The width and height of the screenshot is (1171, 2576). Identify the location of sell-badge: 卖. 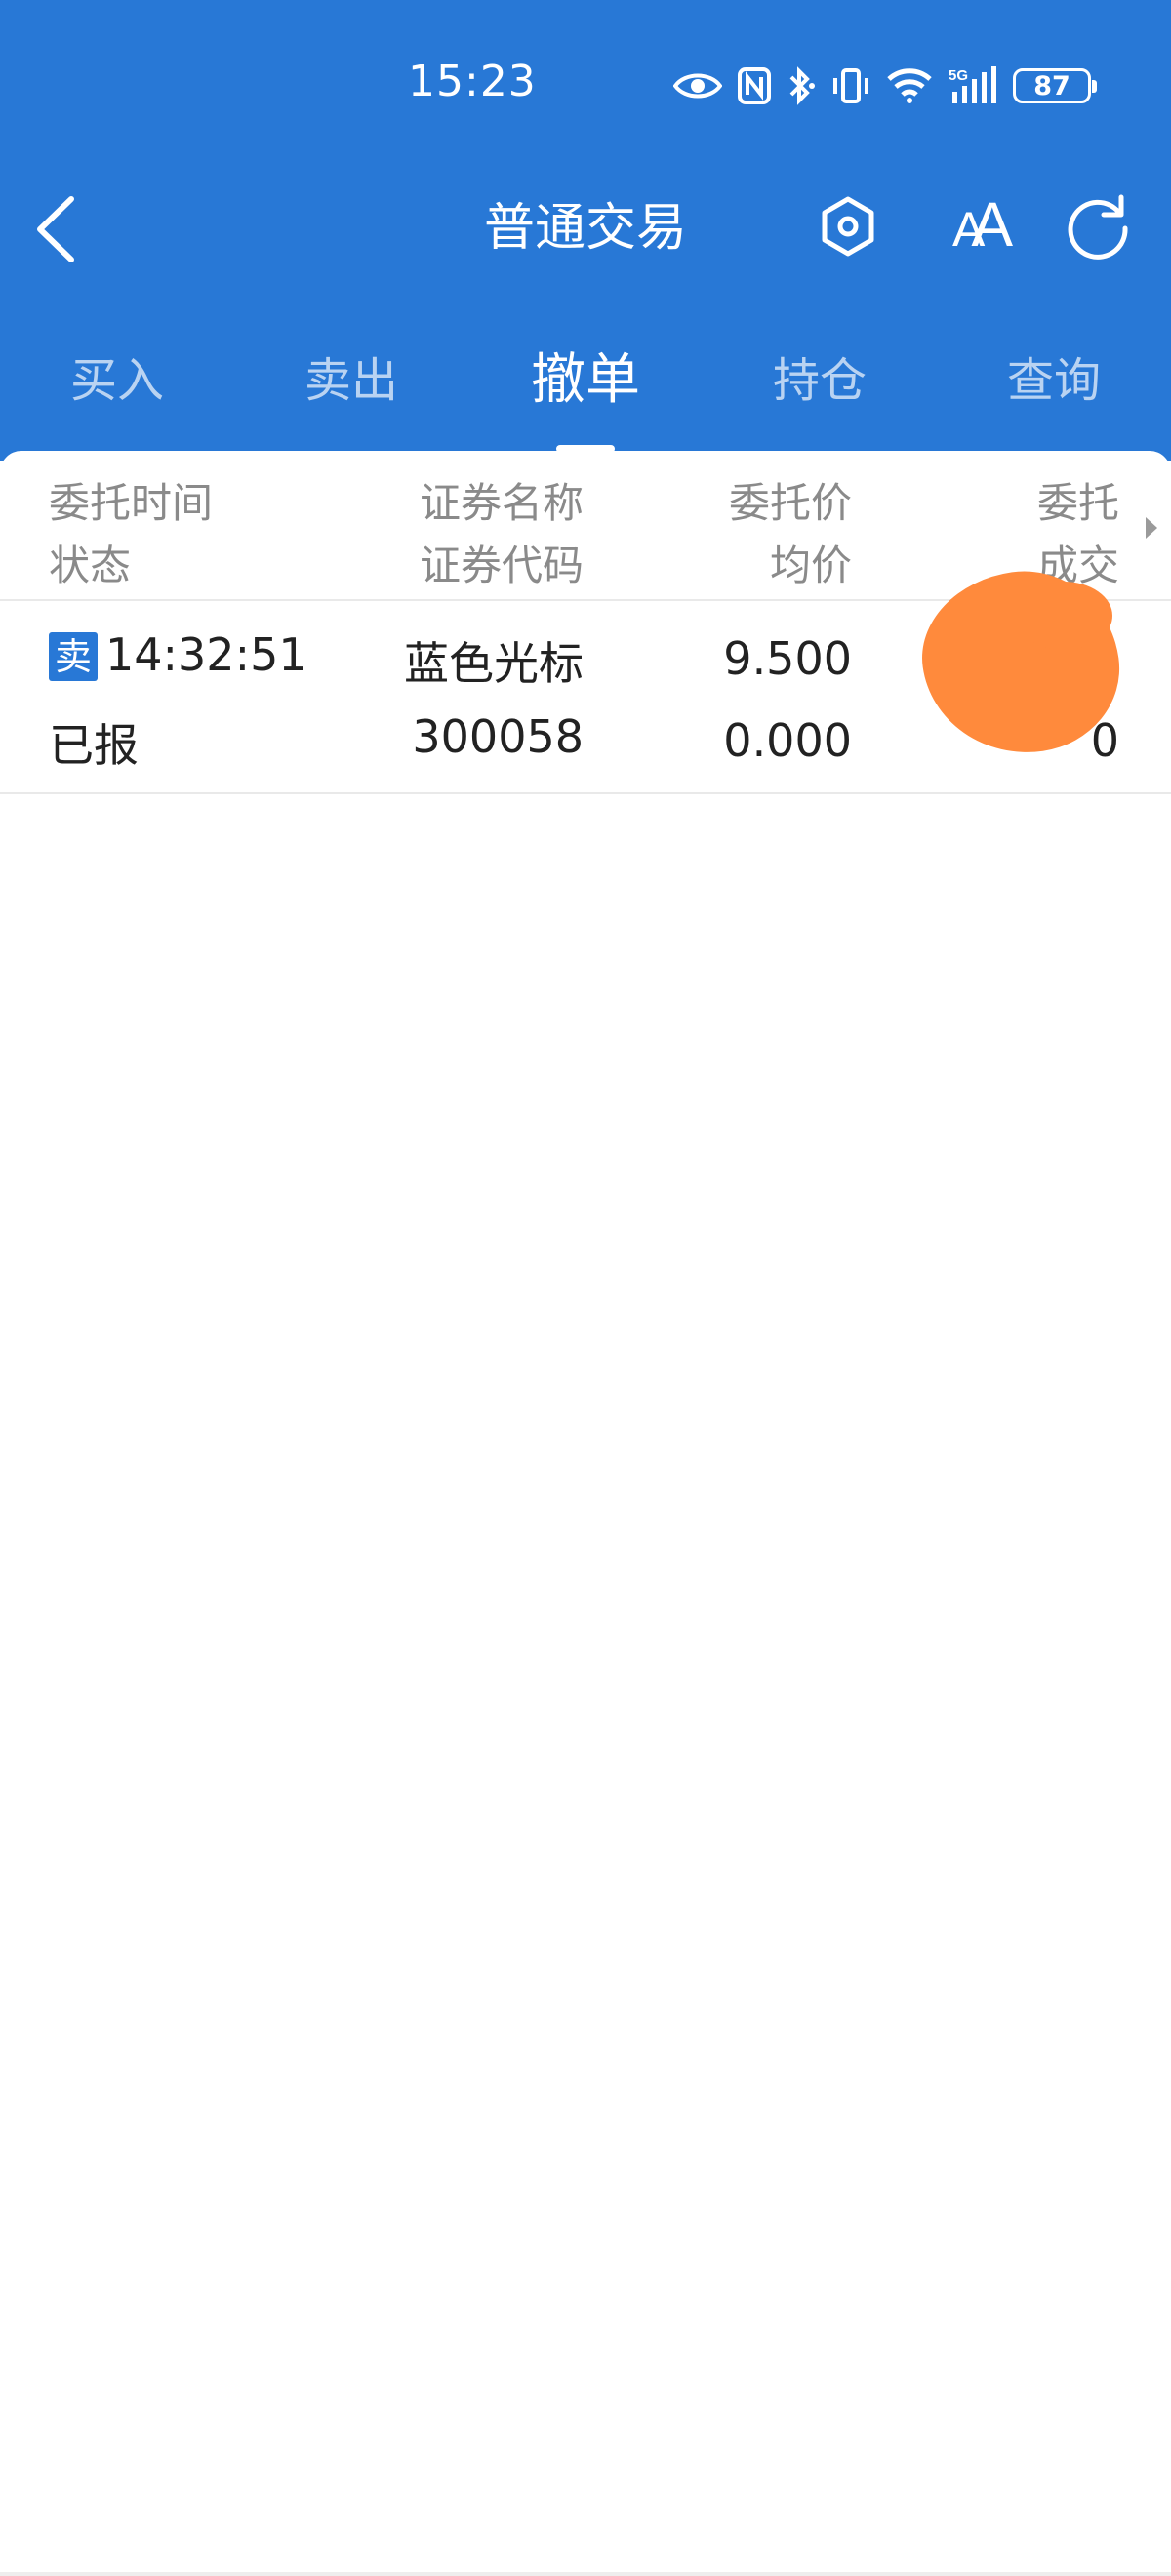
(73, 656).